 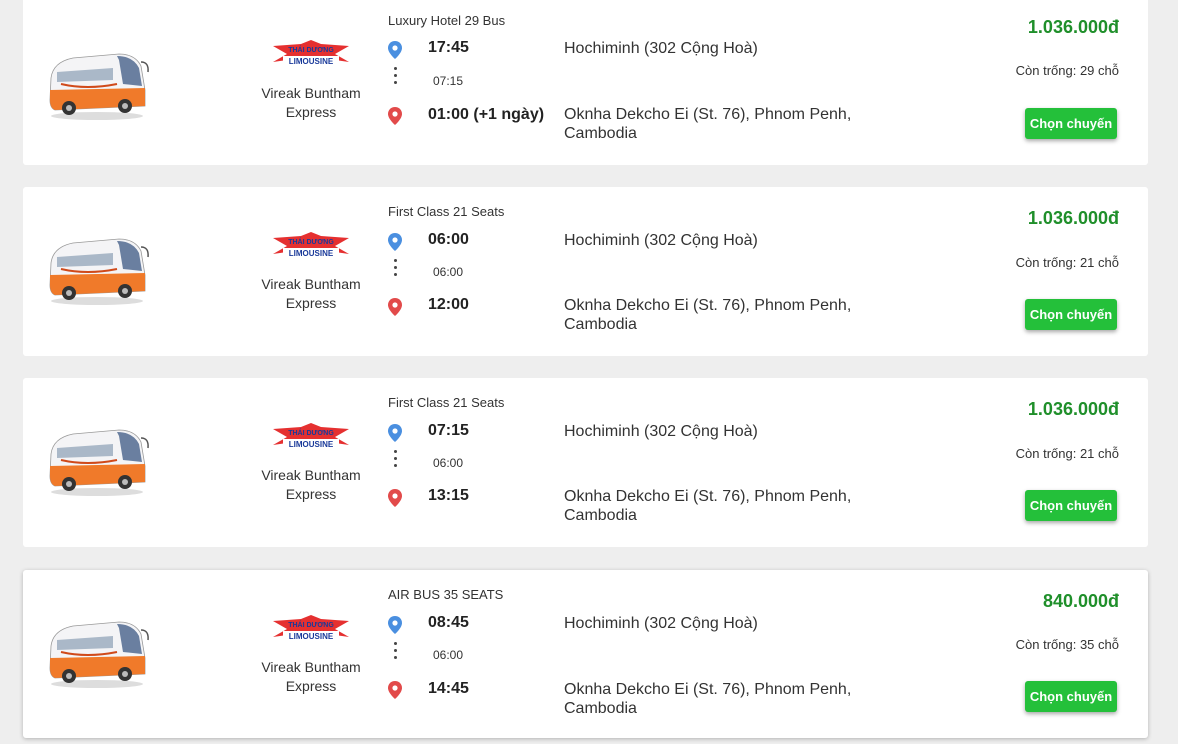 I want to click on arrival-time: 01:00 (+1 ngày), so click(x=486, y=114).